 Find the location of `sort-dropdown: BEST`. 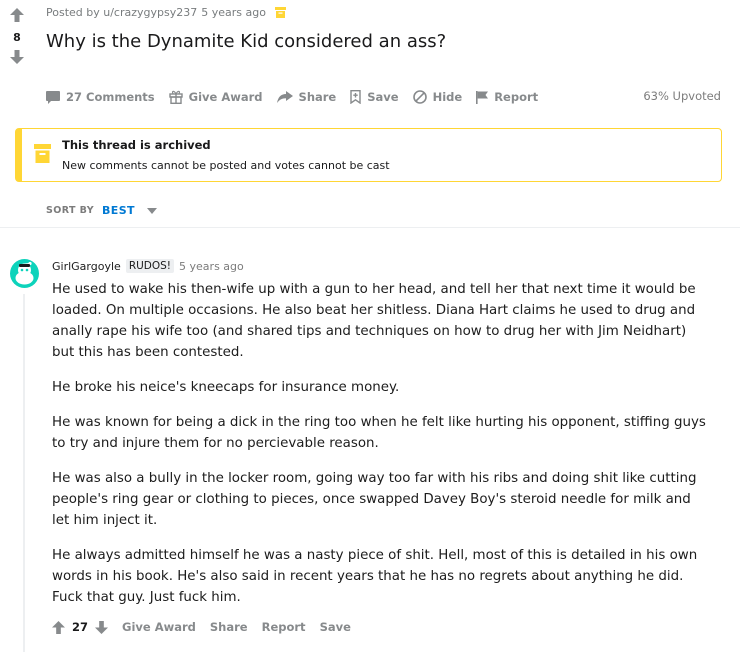

sort-dropdown: BEST is located at coordinates (118, 210).